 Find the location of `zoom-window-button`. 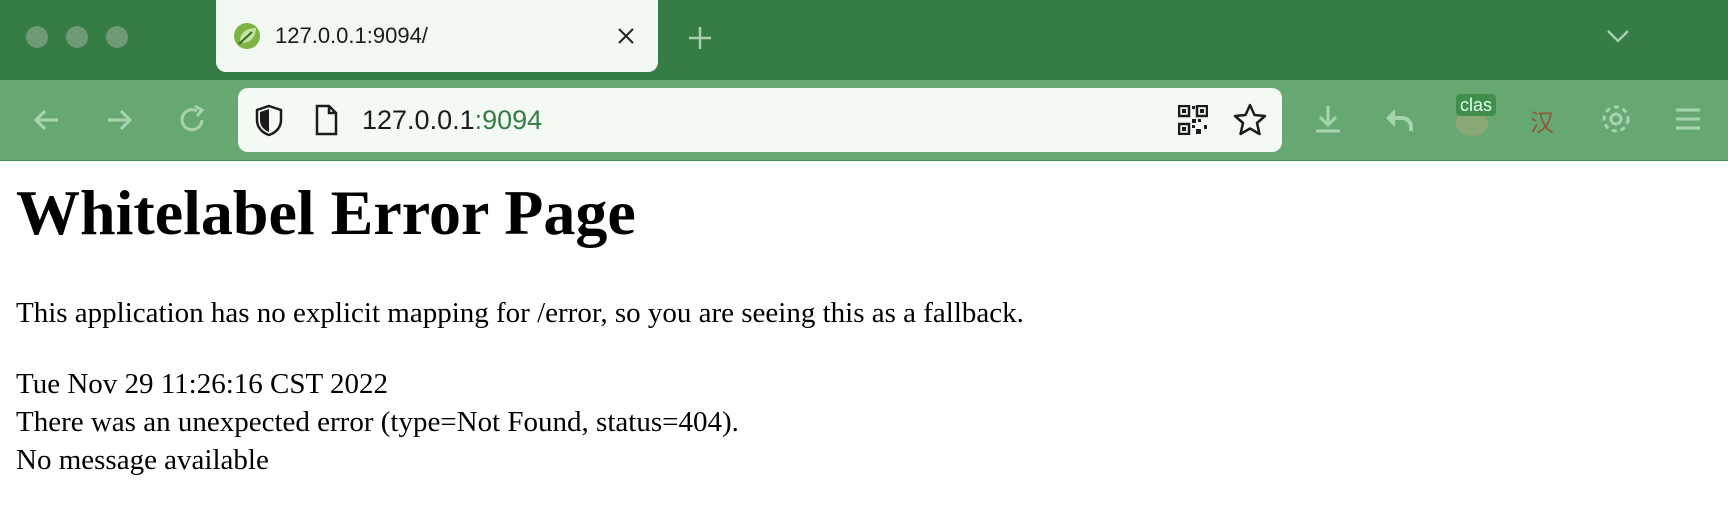

zoom-window-button is located at coordinates (117, 37).